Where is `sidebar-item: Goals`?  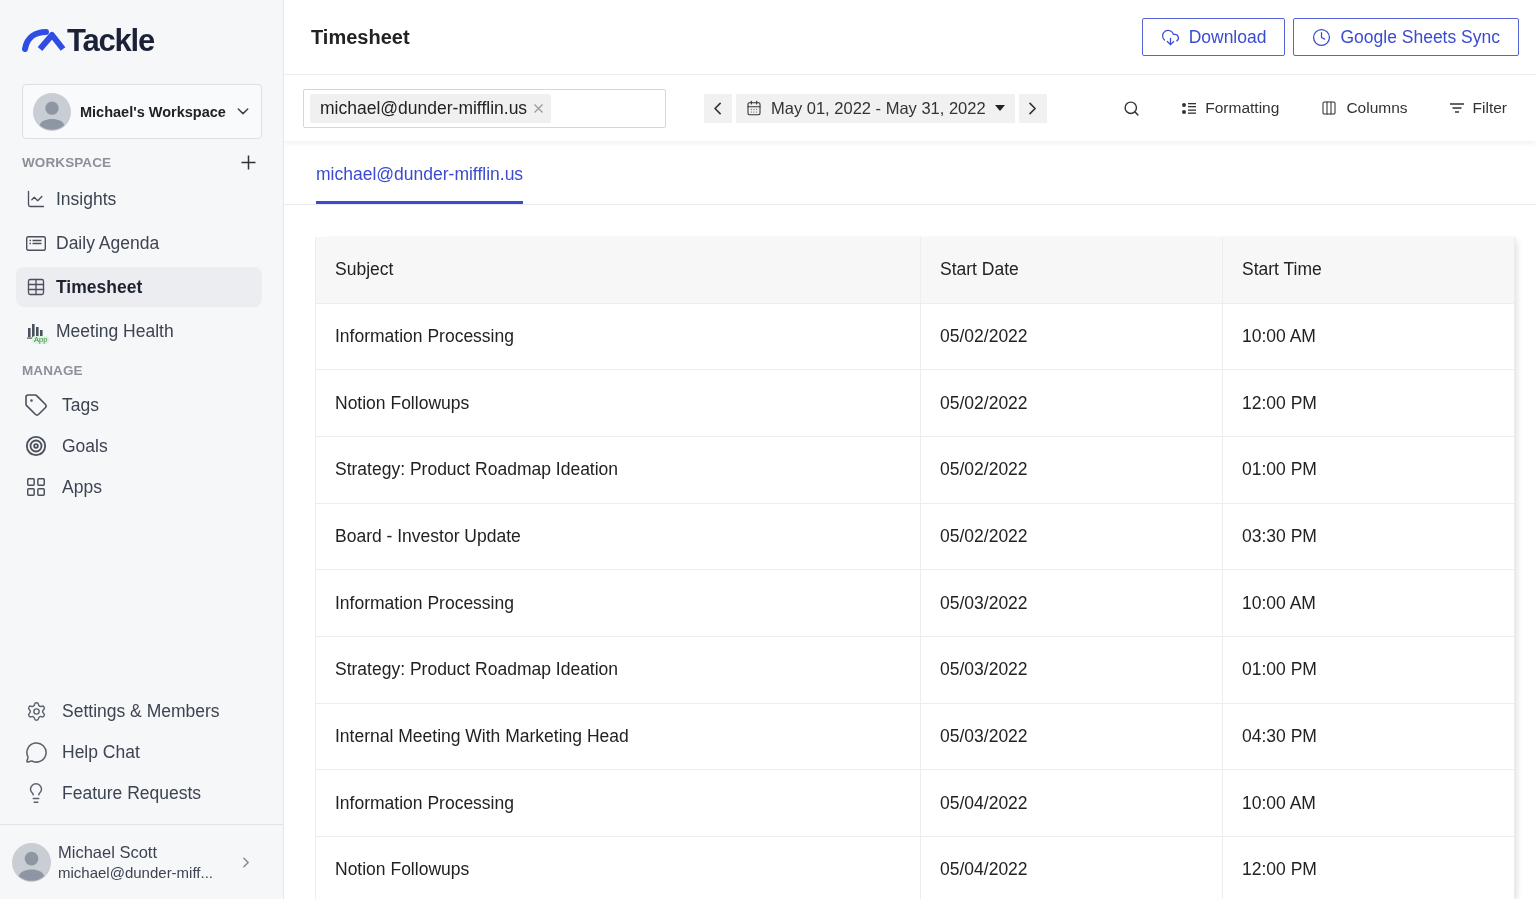
sidebar-item: Goals is located at coordinates (139, 446).